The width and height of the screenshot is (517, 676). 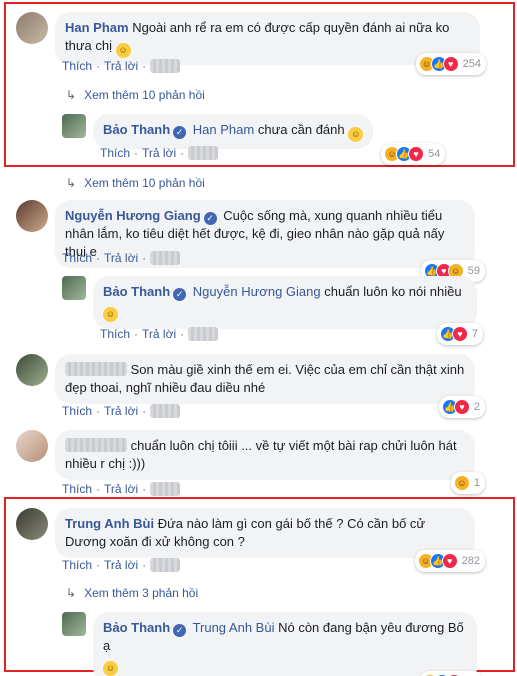 What do you see at coordinates (110, 314) in the screenshot?
I see `smile-emoji-icon: ☺` at bounding box center [110, 314].